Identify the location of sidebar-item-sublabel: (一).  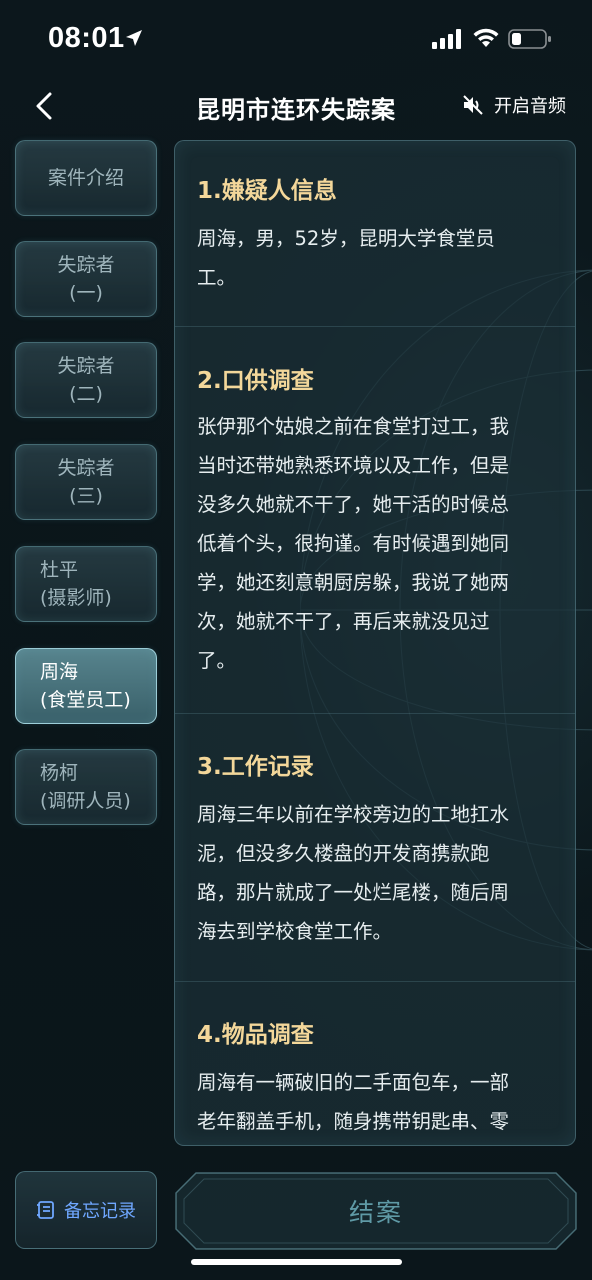
(86, 293).